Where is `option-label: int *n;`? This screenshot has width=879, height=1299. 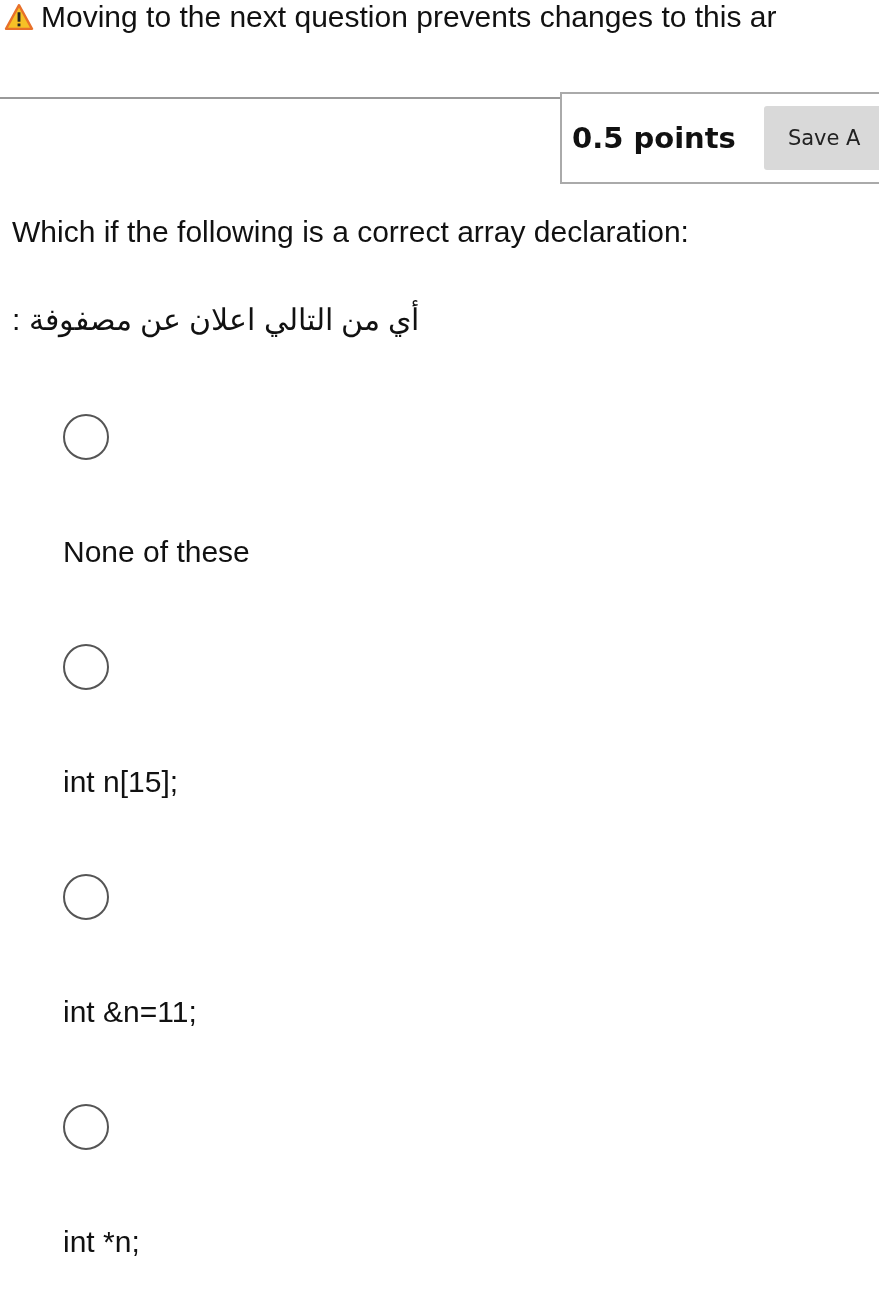 option-label: int *n; is located at coordinates (101, 1242).